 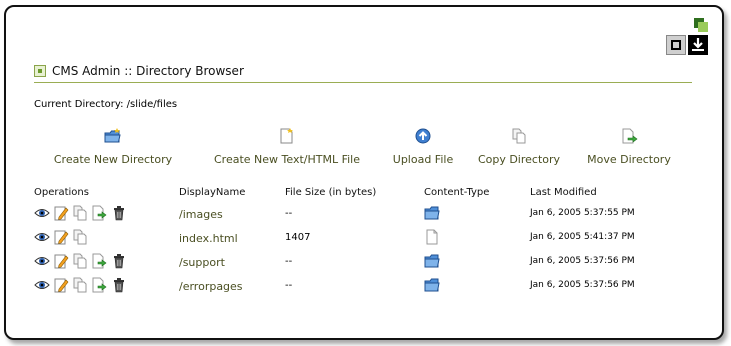 I want to click on upload-file-label: Upload File, so click(x=423, y=159).